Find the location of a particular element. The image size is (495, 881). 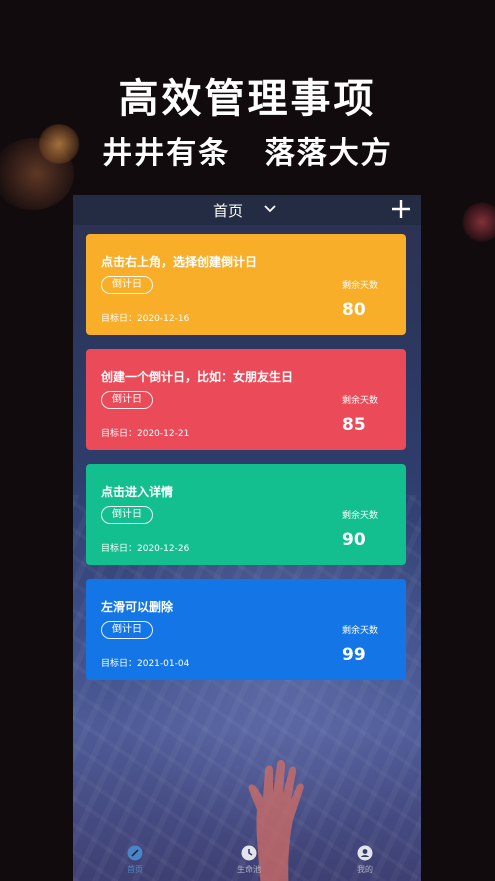

tab-home: 首页 is located at coordinates (135, 860).